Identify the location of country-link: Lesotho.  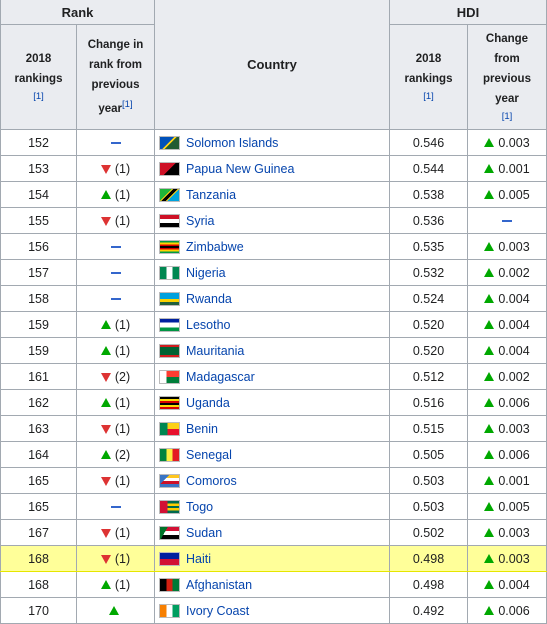
(208, 325).